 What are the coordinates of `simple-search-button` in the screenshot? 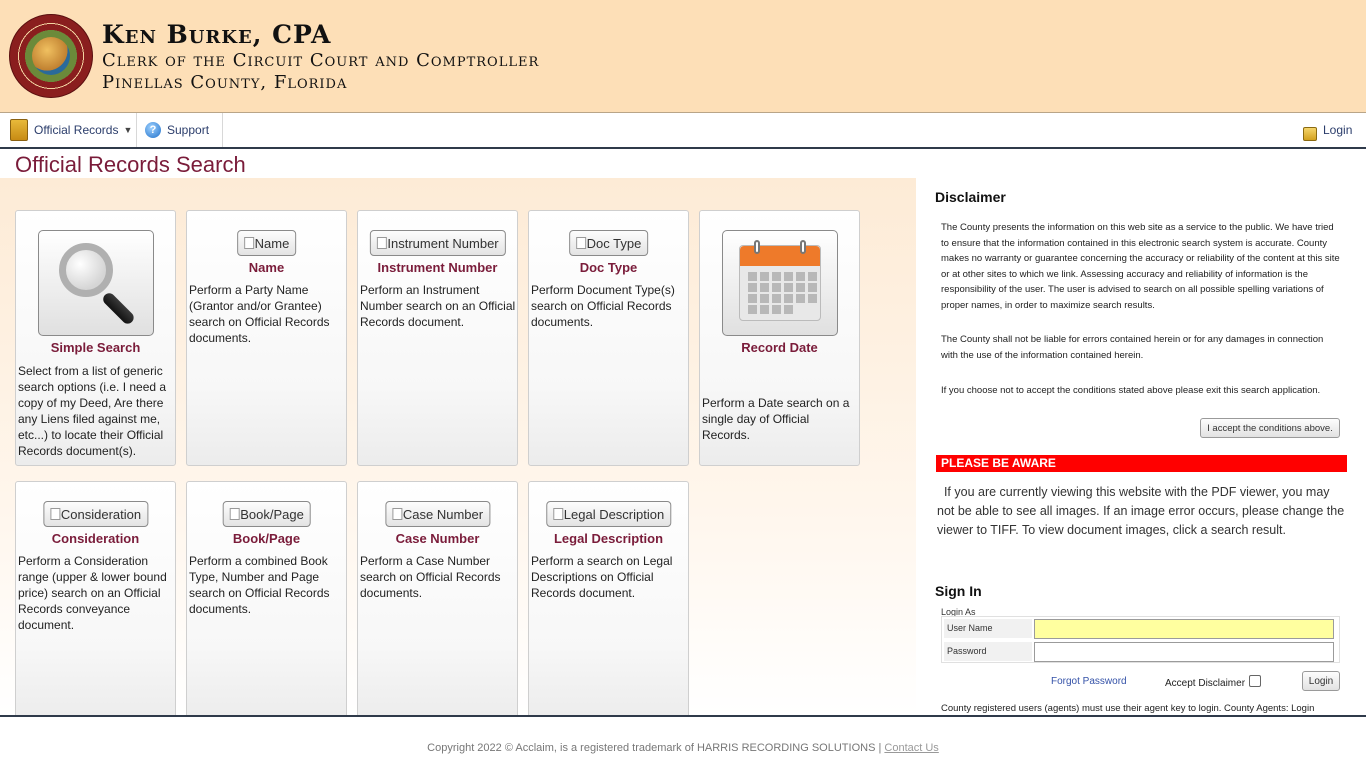 It's located at (96, 283).